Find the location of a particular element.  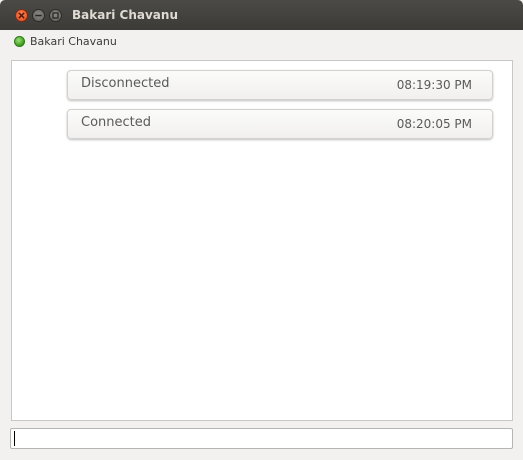

status-online-icon is located at coordinates (19, 41).